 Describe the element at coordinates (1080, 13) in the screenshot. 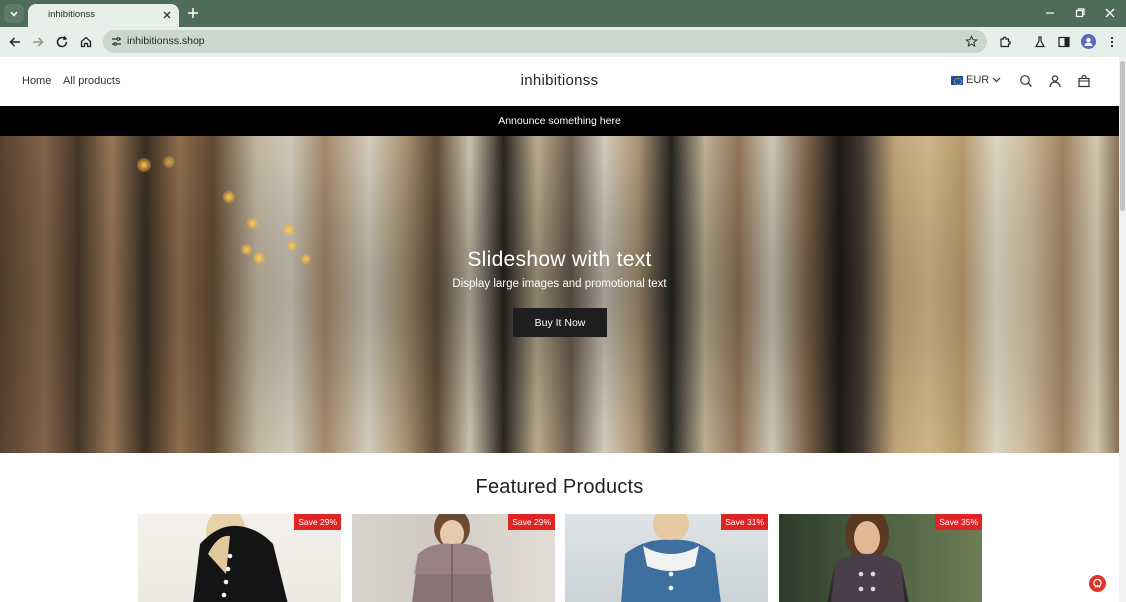

I see `restore-icon` at that location.